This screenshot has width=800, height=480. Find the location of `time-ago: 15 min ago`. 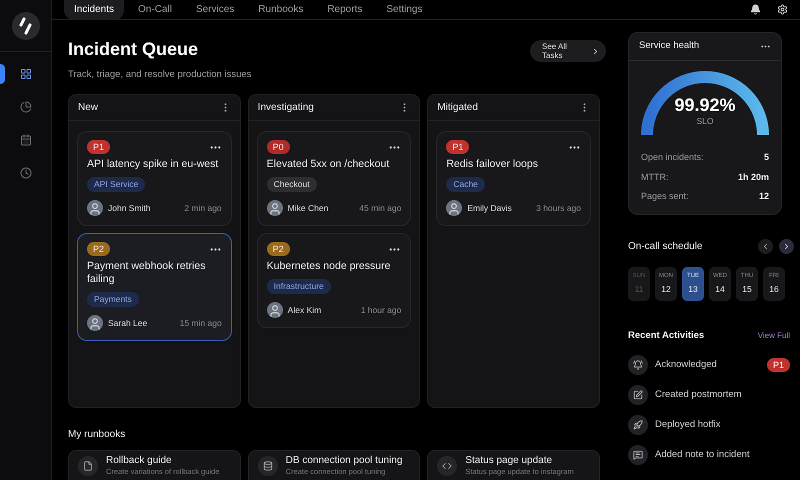

time-ago: 15 min ago is located at coordinates (201, 323).